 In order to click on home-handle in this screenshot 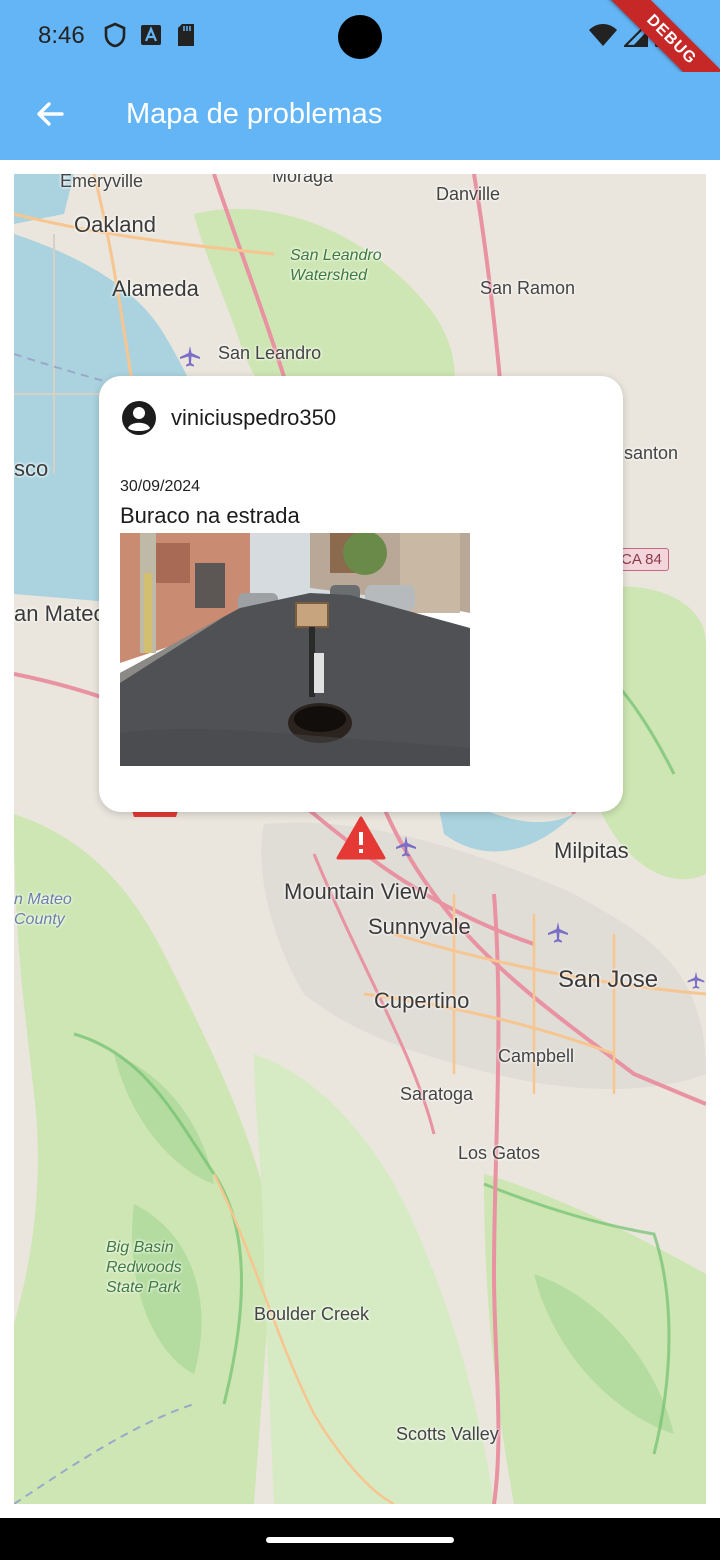, I will do `click(360, 1540)`.